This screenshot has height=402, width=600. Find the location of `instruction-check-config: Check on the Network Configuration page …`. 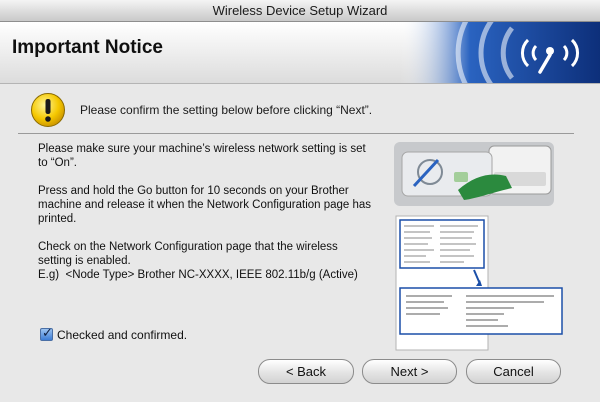

instruction-check-config: Check on the Network Configuration page … is located at coordinates (188, 254).